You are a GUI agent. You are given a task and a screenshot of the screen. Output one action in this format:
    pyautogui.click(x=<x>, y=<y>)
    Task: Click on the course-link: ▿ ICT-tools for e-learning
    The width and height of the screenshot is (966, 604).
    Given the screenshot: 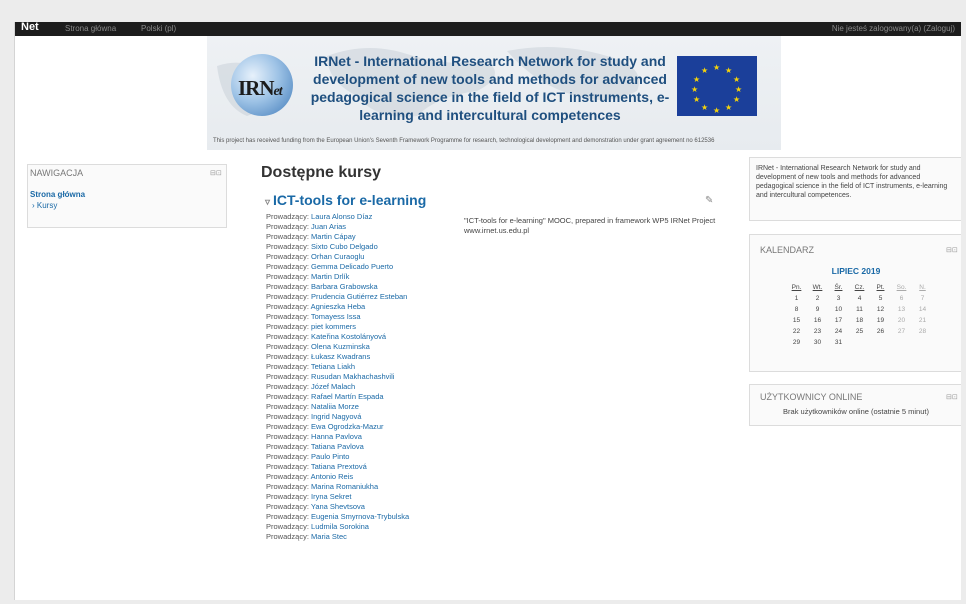 What is the action you would take?
    pyautogui.click(x=345, y=200)
    